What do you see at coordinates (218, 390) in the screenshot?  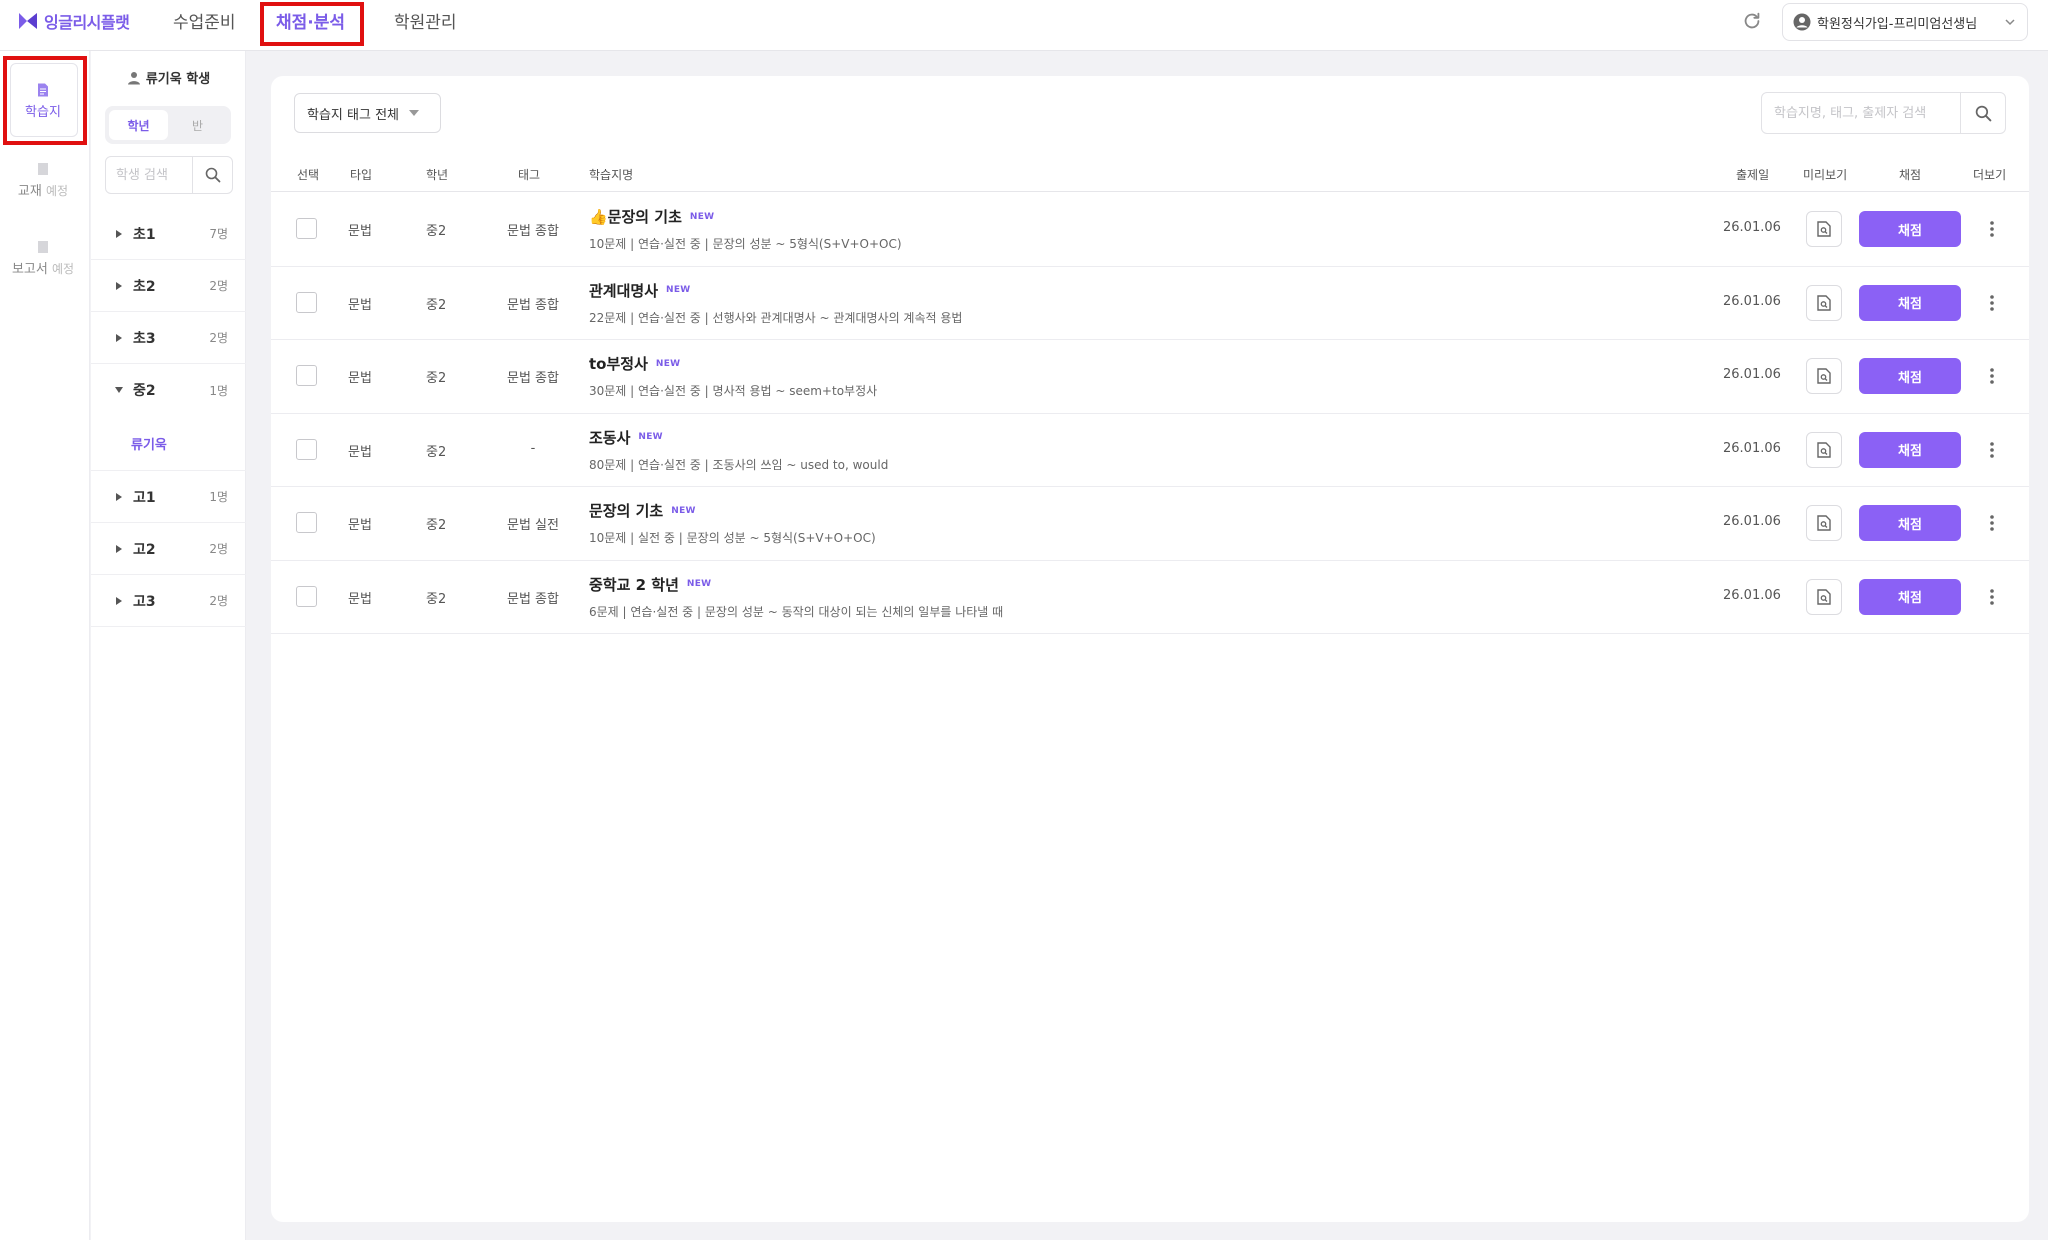 I see `grade-count: 1명` at bounding box center [218, 390].